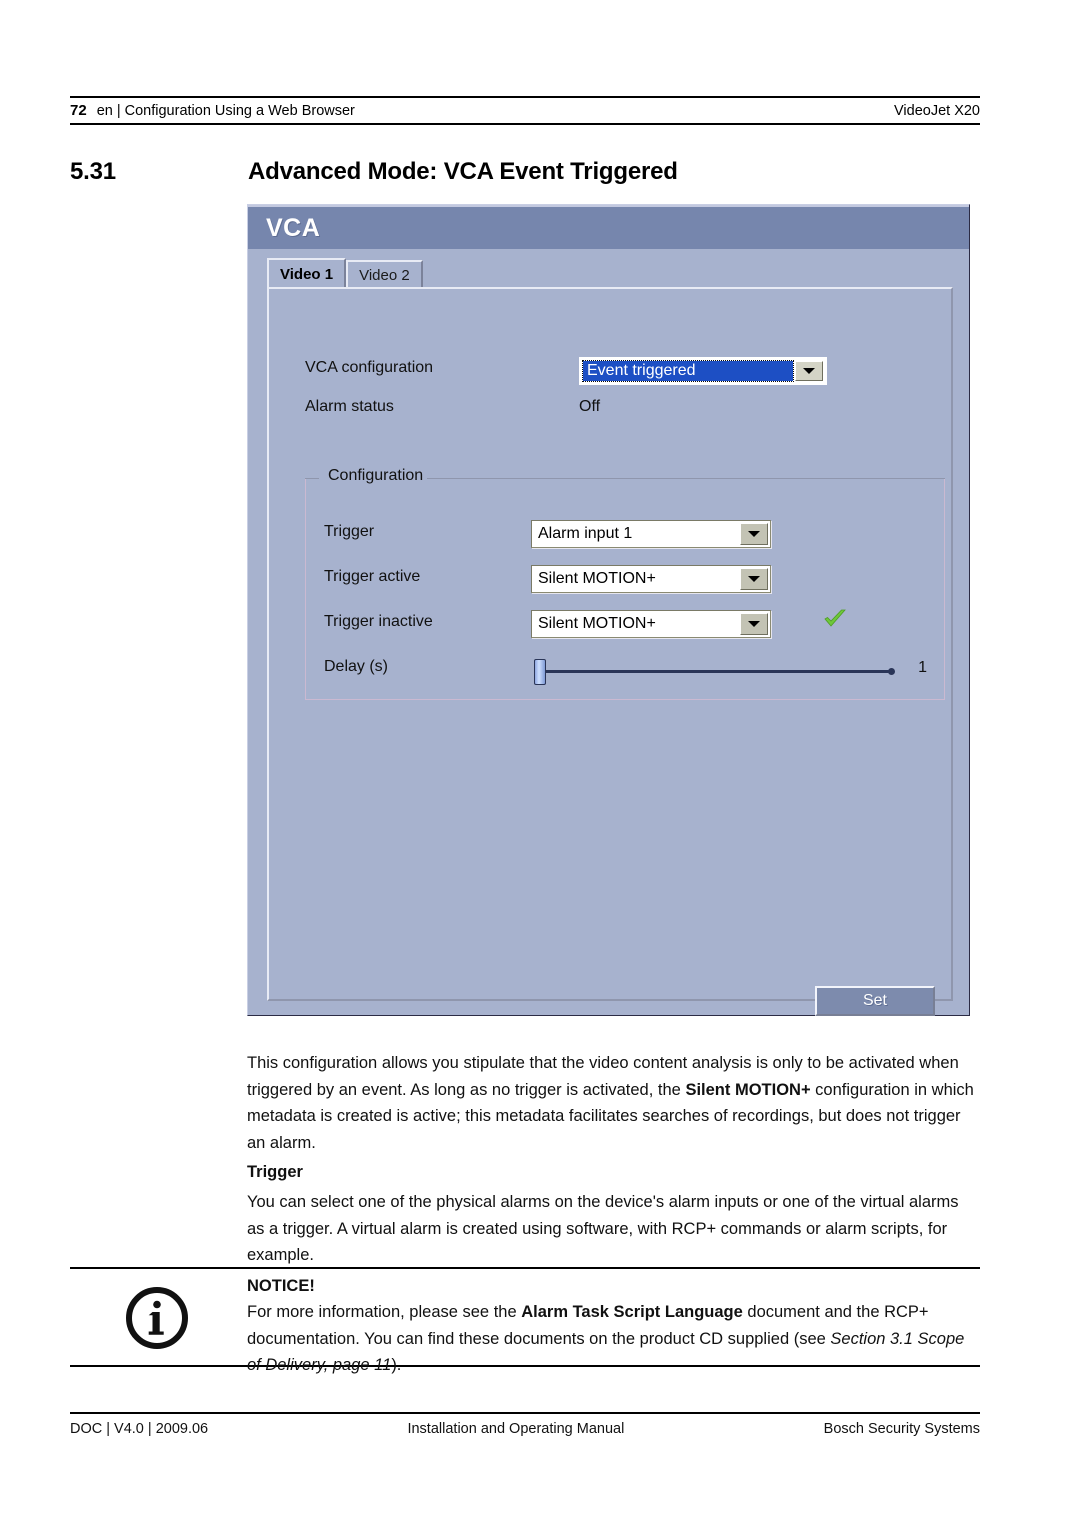 The width and height of the screenshot is (1080, 1527). I want to click on trigger-row: Trigger Alarm input 1, so click(626, 534).